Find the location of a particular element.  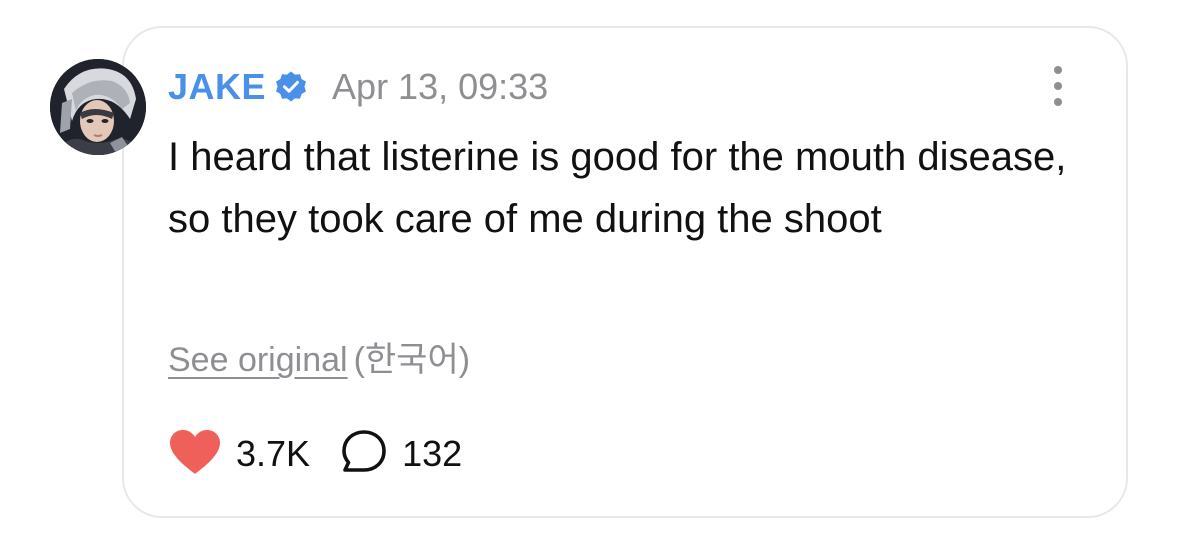

likes-count: 3.7K is located at coordinates (273, 453).